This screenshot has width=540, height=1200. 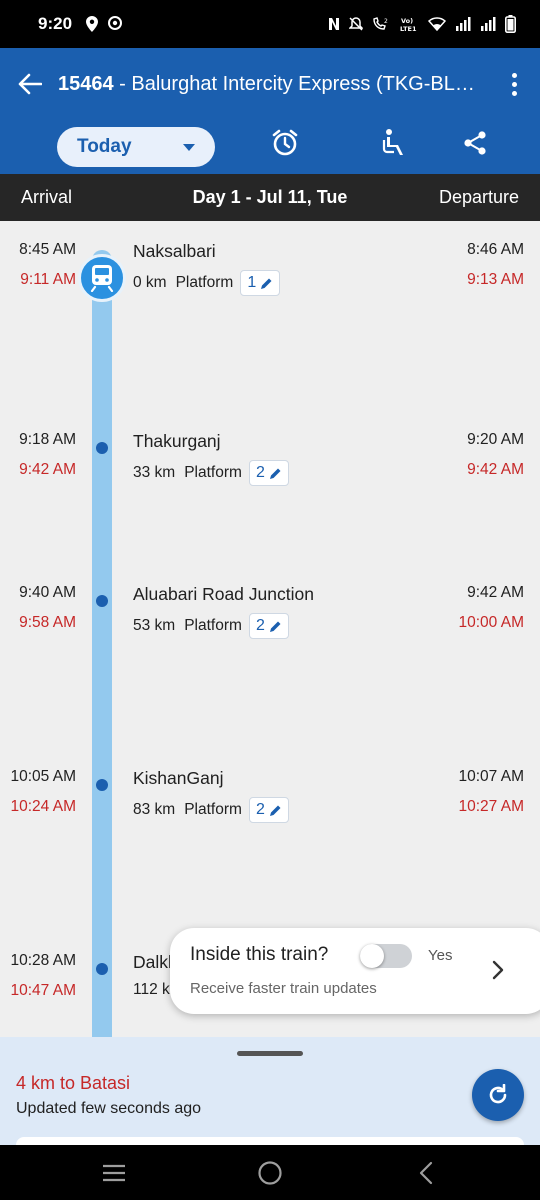 What do you see at coordinates (115, 23) in the screenshot?
I see `app-icon` at bounding box center [115, 23].